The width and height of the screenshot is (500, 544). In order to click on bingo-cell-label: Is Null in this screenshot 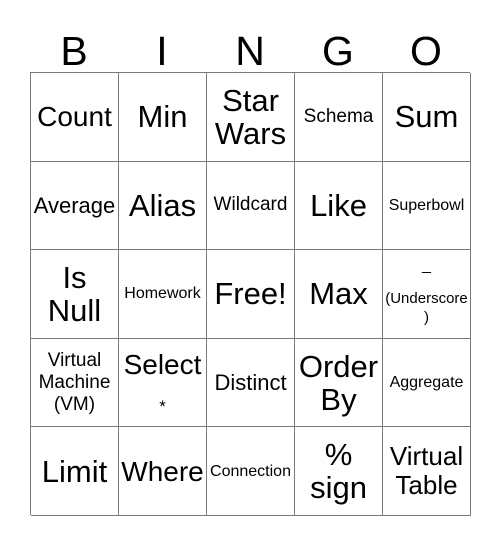, I will do `click(74, 293)`.